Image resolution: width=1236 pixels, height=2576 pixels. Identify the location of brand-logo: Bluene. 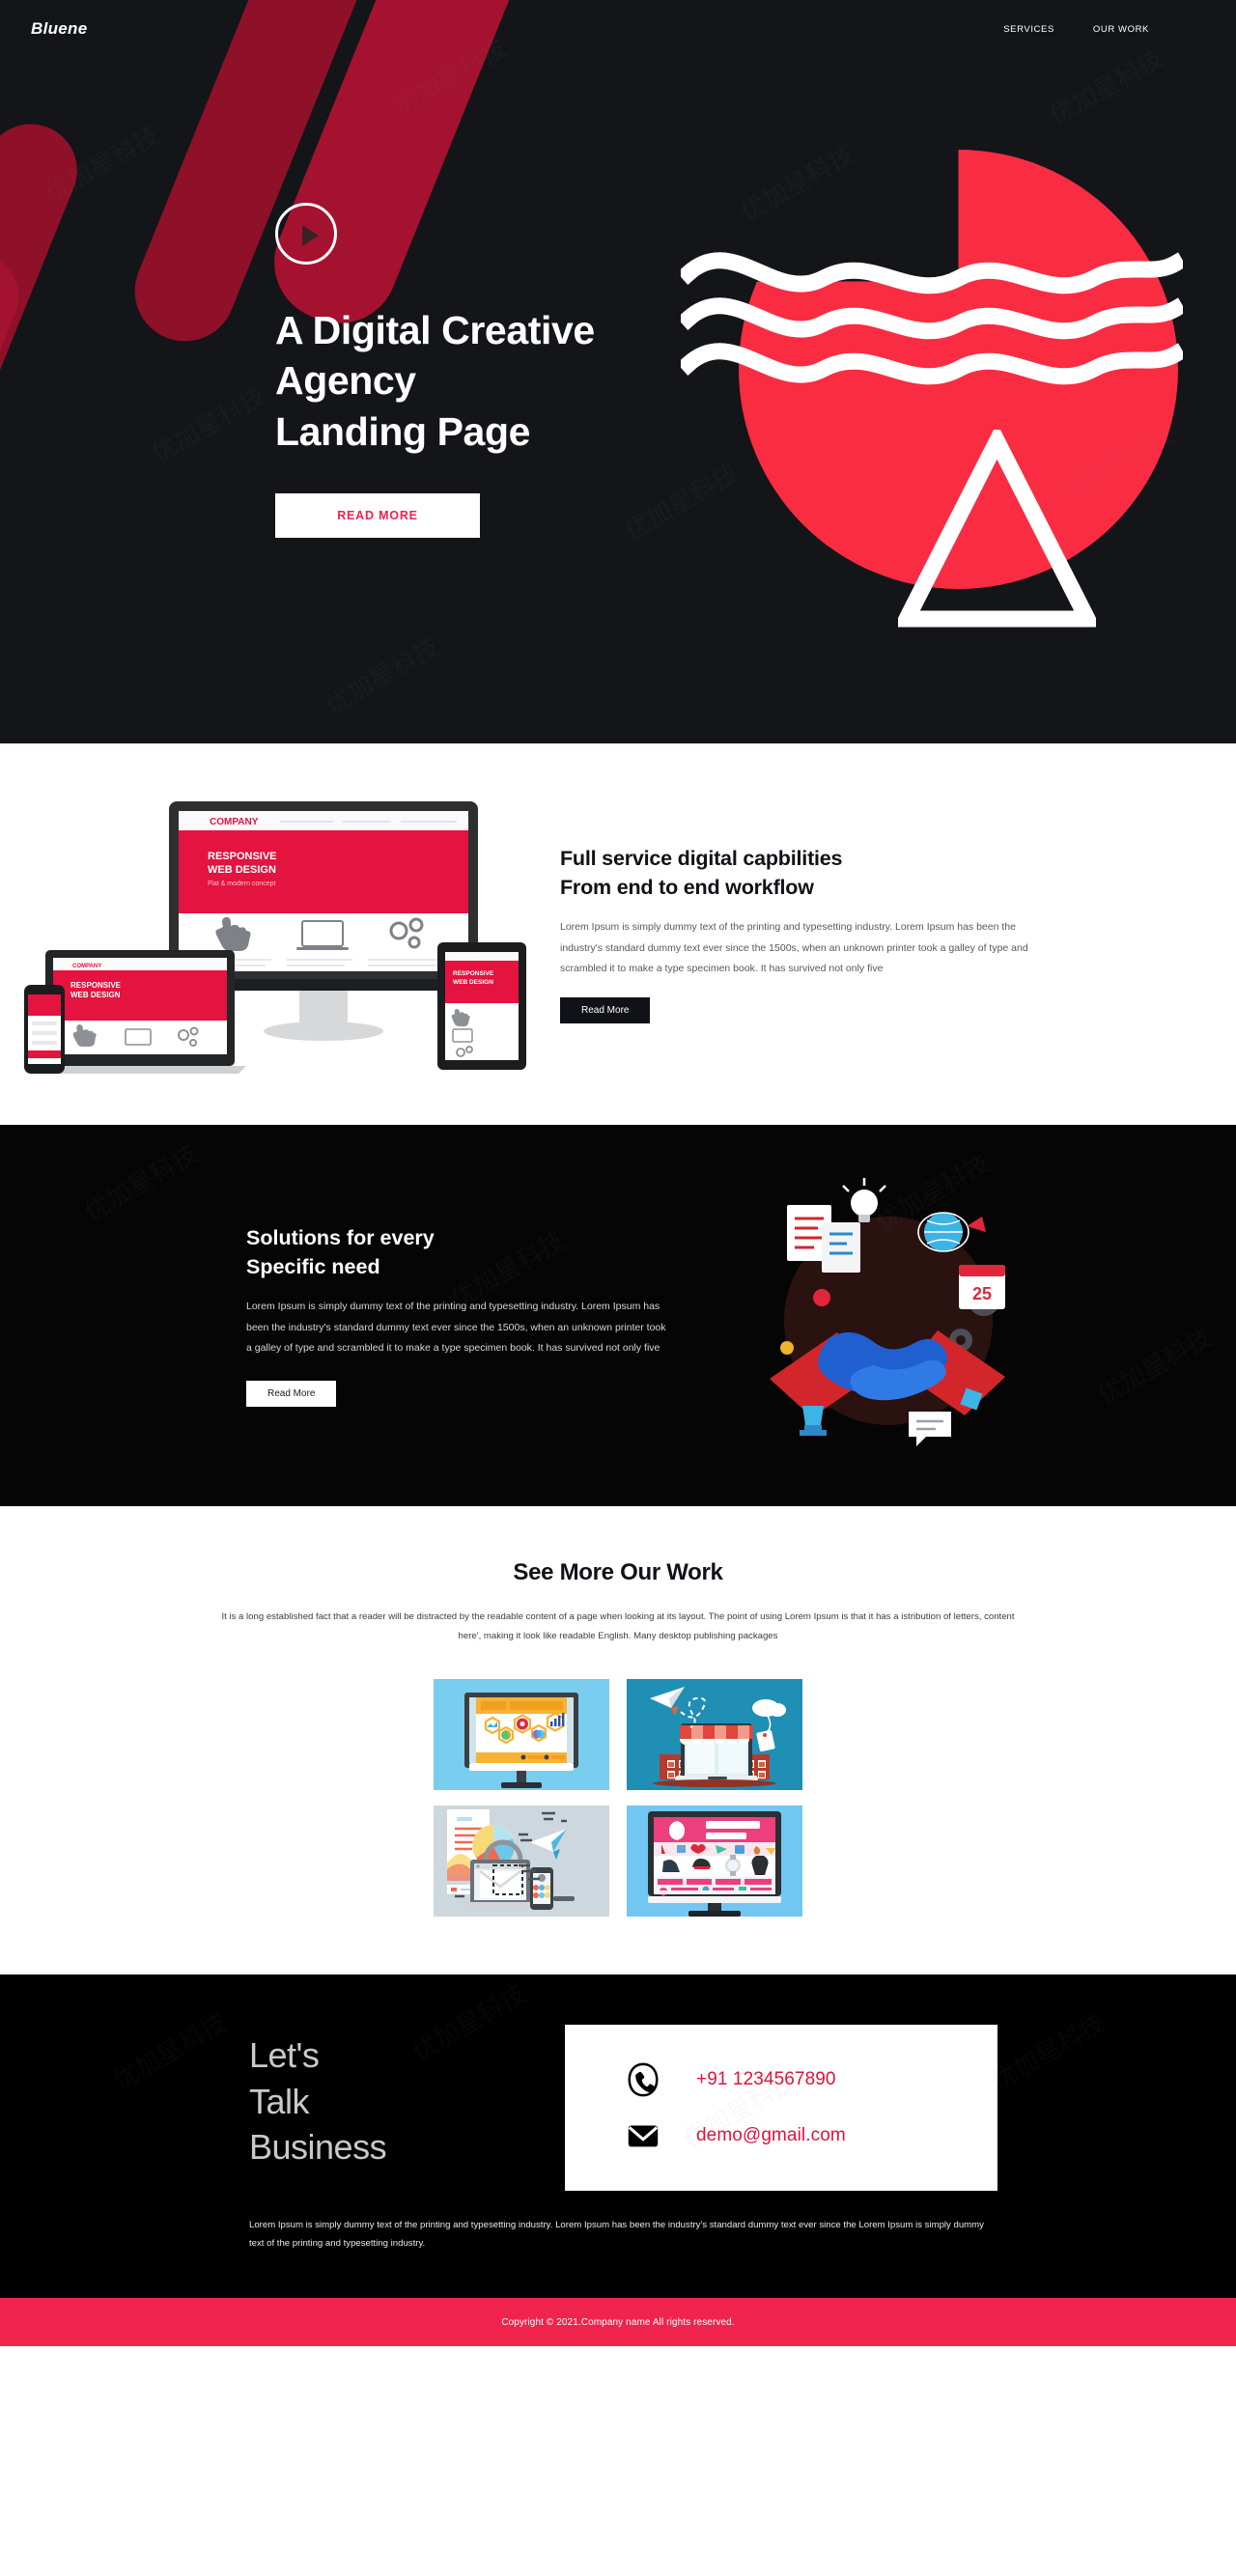
(59, 29).